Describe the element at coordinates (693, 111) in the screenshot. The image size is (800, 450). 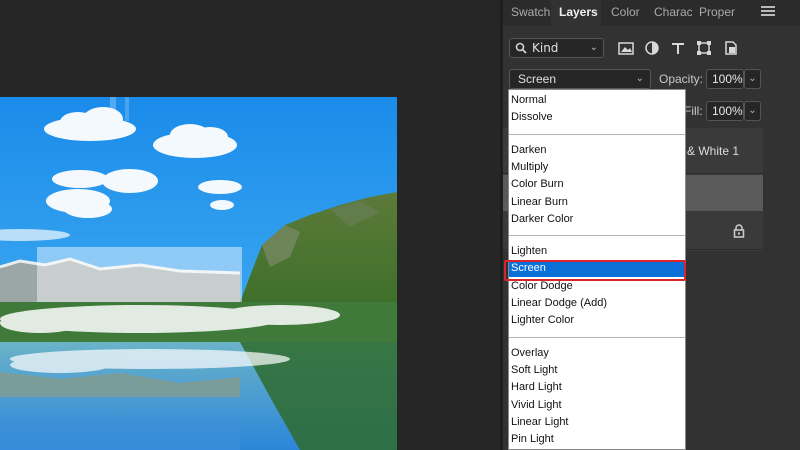
I see `fill-label: Fill:` at that location.